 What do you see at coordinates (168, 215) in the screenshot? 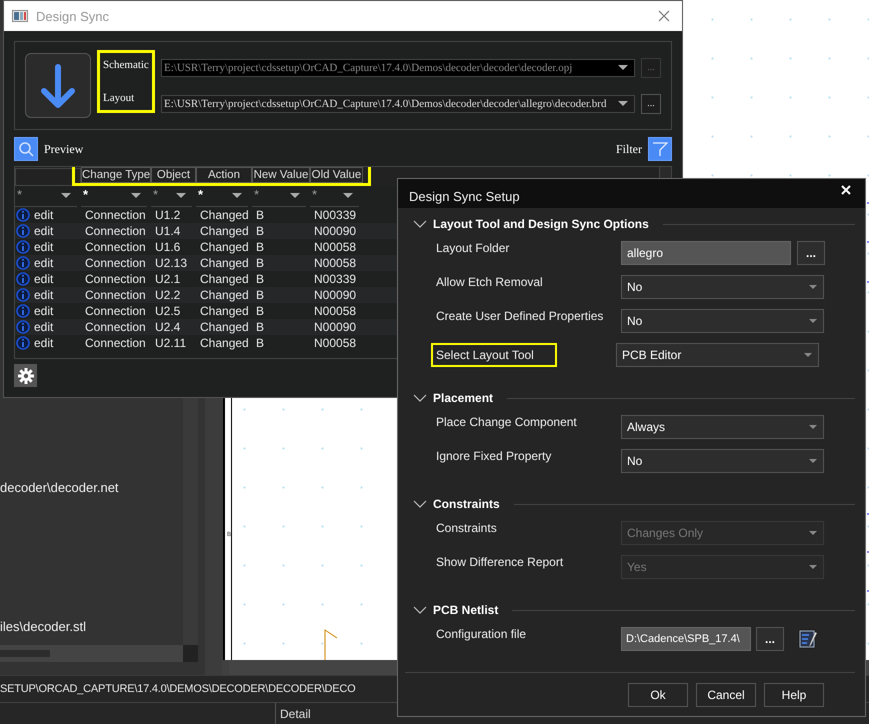
I see `table-cell-text: U1.2` at bounding box center [168, 215].